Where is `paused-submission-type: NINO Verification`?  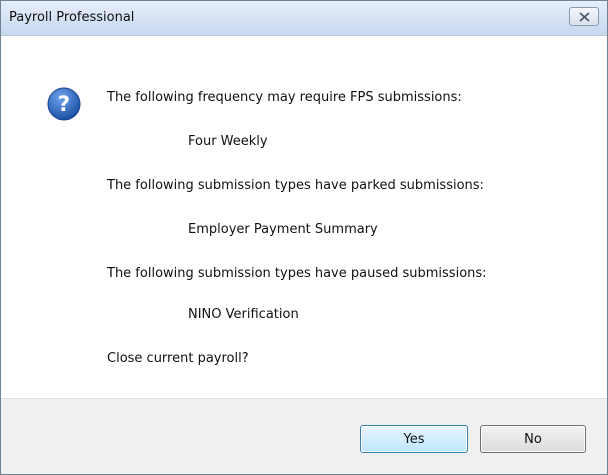
paused-submission-type: NINO Verification is located at coordinates (243, 314).